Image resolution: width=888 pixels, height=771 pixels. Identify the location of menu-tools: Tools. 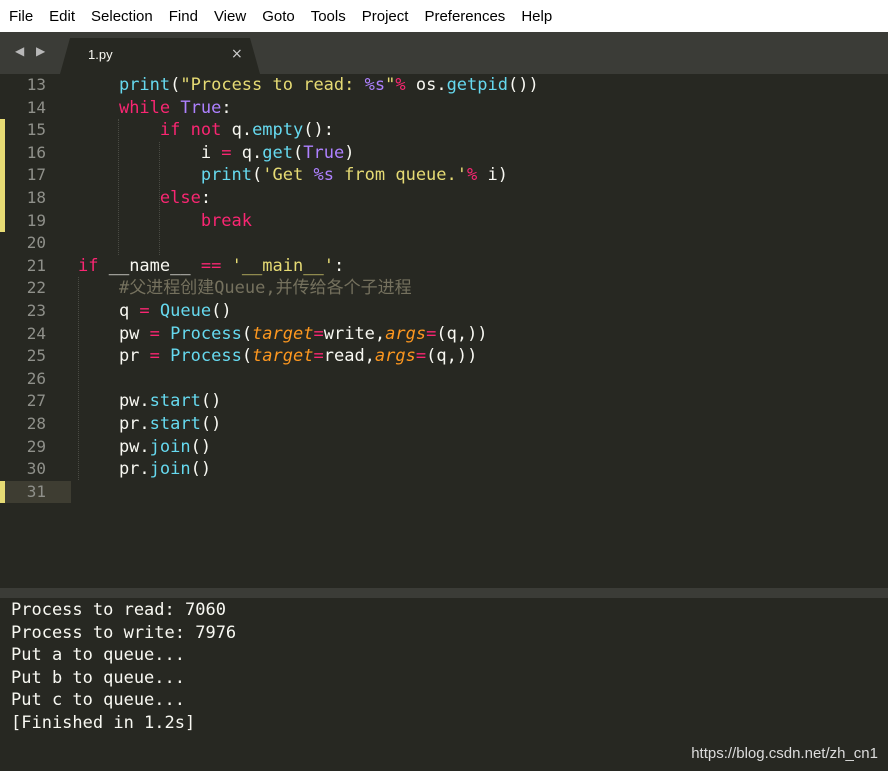
(328, 16).